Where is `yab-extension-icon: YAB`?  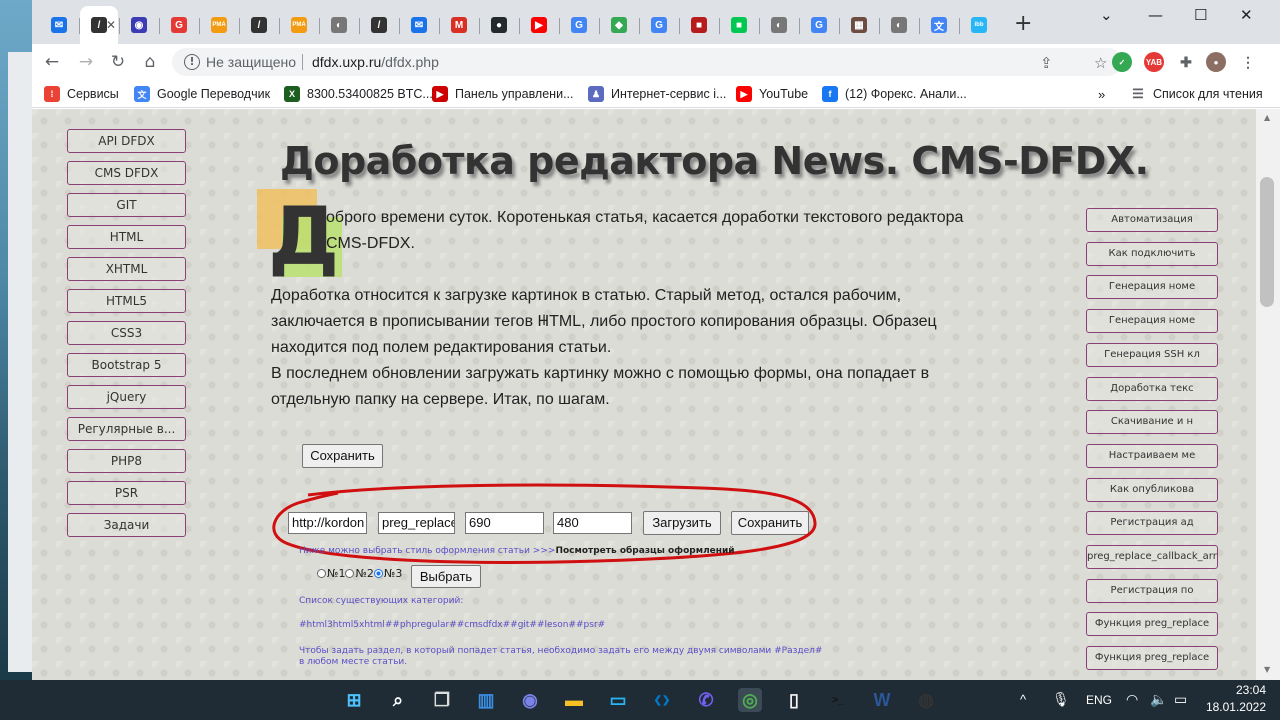
yab-extension-icon: YAB is located at coordinates (1154, 62).